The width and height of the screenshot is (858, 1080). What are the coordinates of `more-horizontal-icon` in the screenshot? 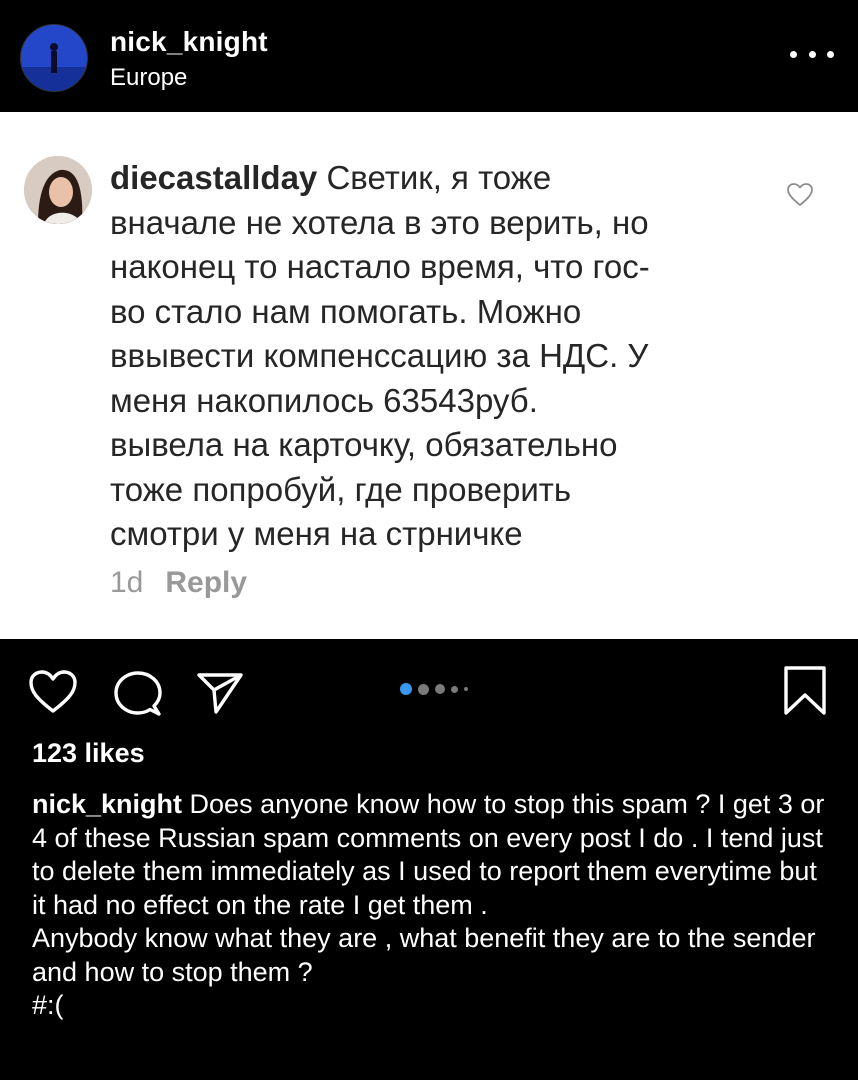 It's located at (812, 54).